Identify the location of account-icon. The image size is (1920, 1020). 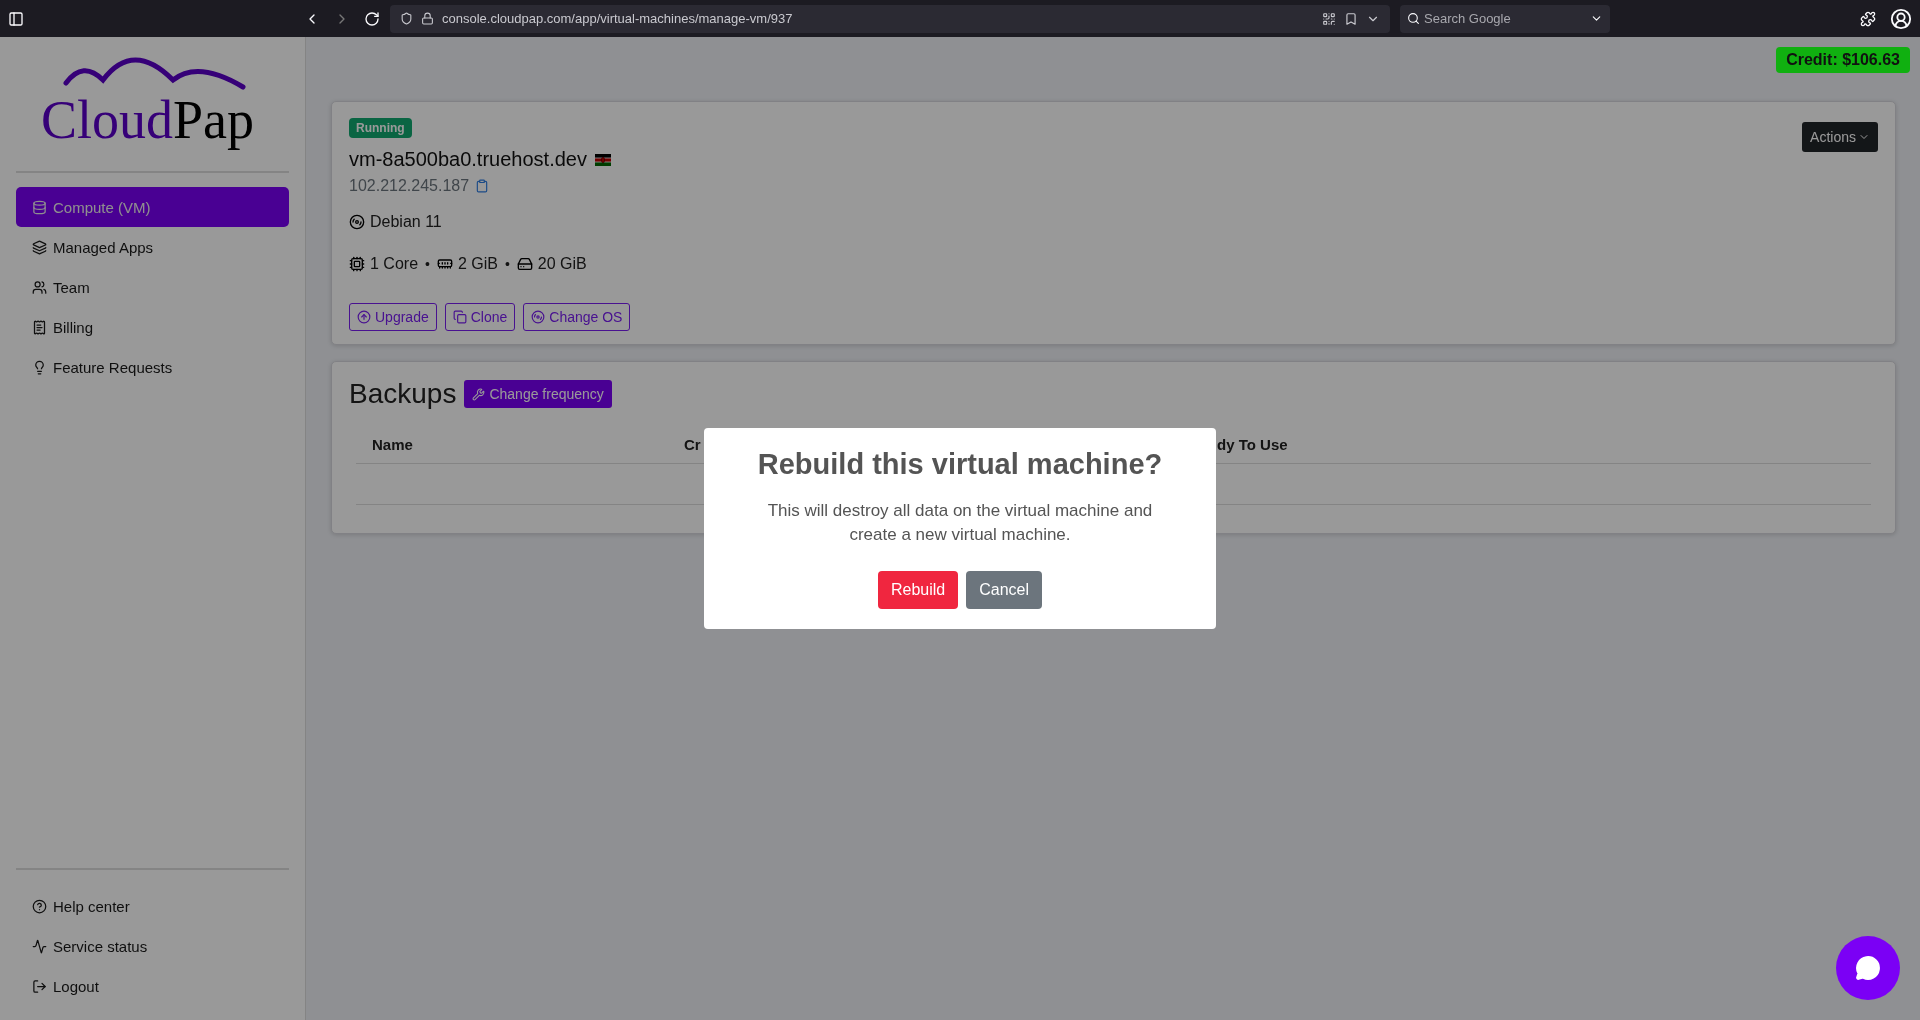
(1901, 18).